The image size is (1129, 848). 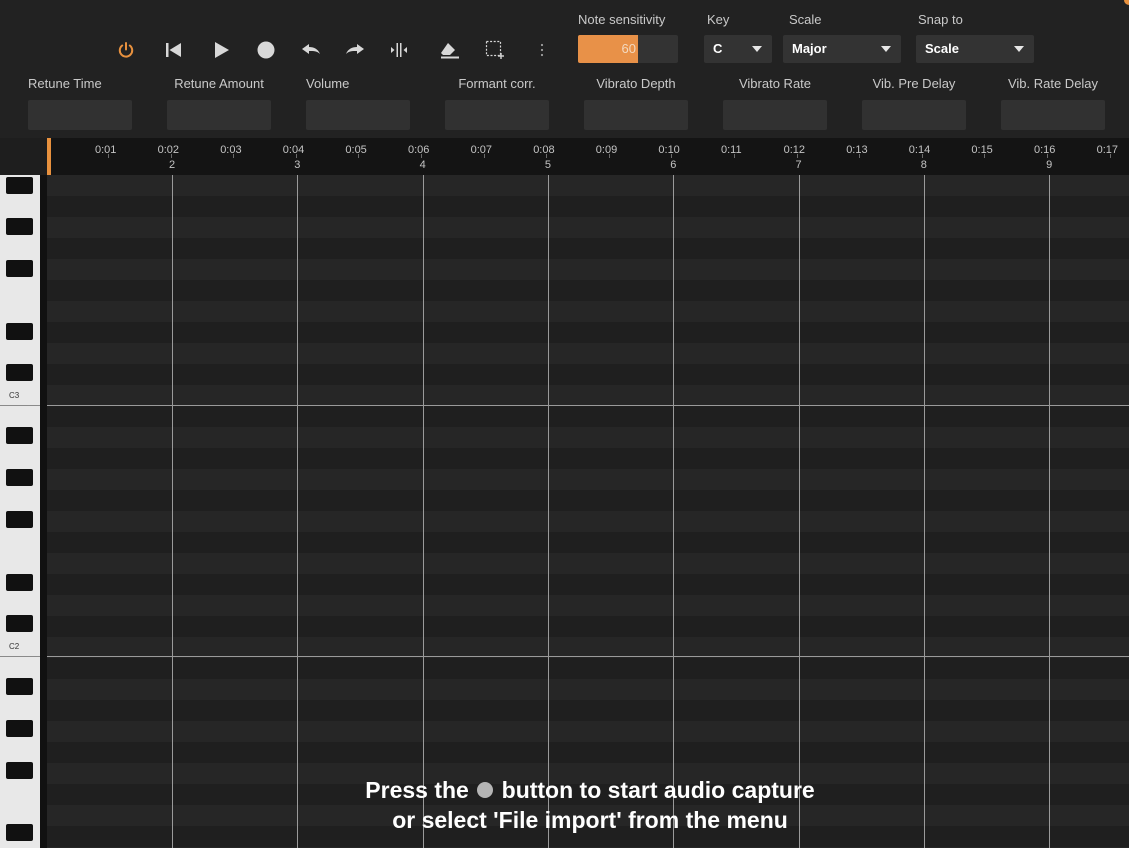 I want to click on scale-value: Major, so click(x=809, y=48).